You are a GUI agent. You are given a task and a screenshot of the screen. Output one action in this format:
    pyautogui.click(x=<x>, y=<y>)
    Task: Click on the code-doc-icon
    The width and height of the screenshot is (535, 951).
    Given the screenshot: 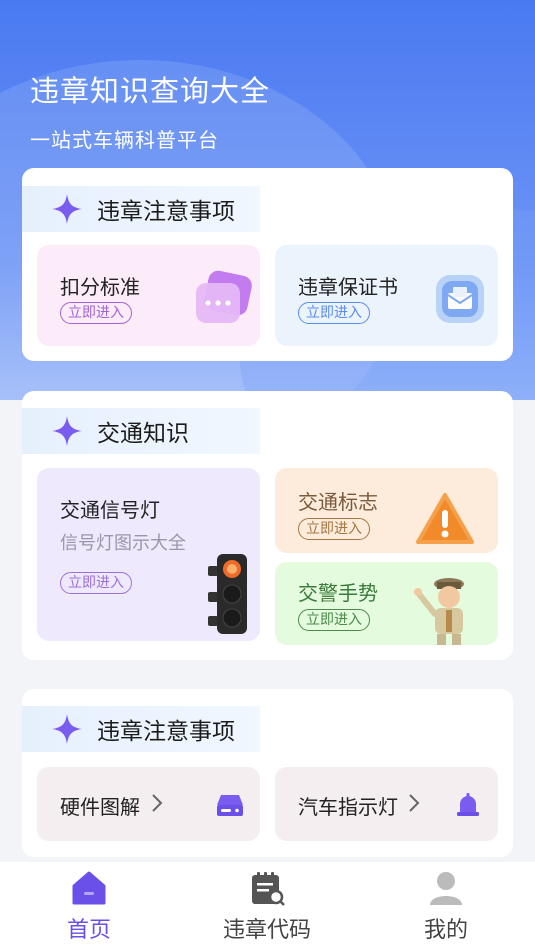 What is the action you would take?
    pyautogui.click(x=268, y=889)
    